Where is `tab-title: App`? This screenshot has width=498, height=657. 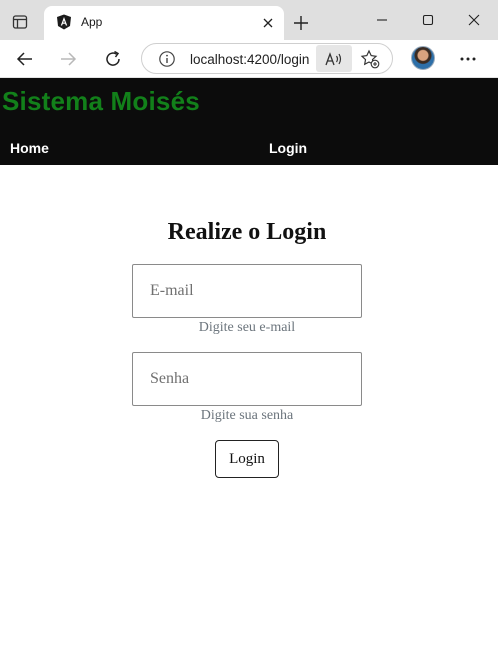
tab-title: App is located at coordinates (92, 22).